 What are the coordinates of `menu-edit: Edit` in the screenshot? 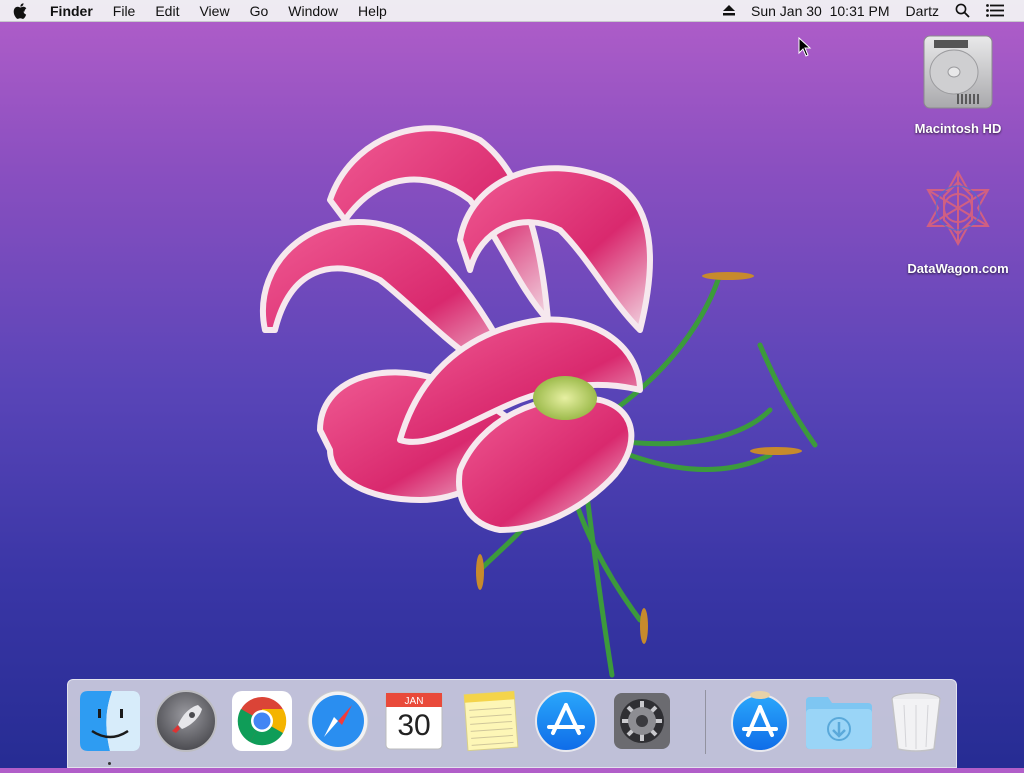 It's located at (167, 11).